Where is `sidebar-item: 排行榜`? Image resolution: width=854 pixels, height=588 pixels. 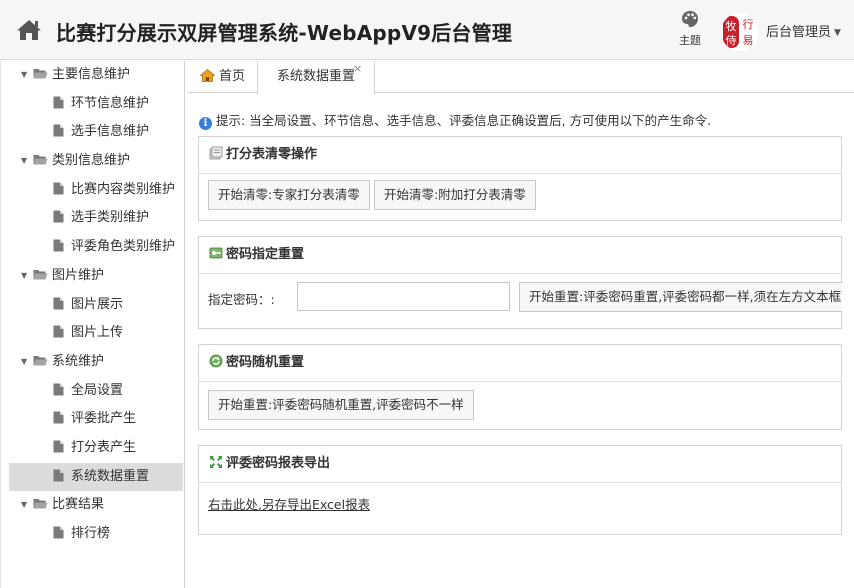
sidebar-item: 排行榜 is located at coordinates (92, 534).